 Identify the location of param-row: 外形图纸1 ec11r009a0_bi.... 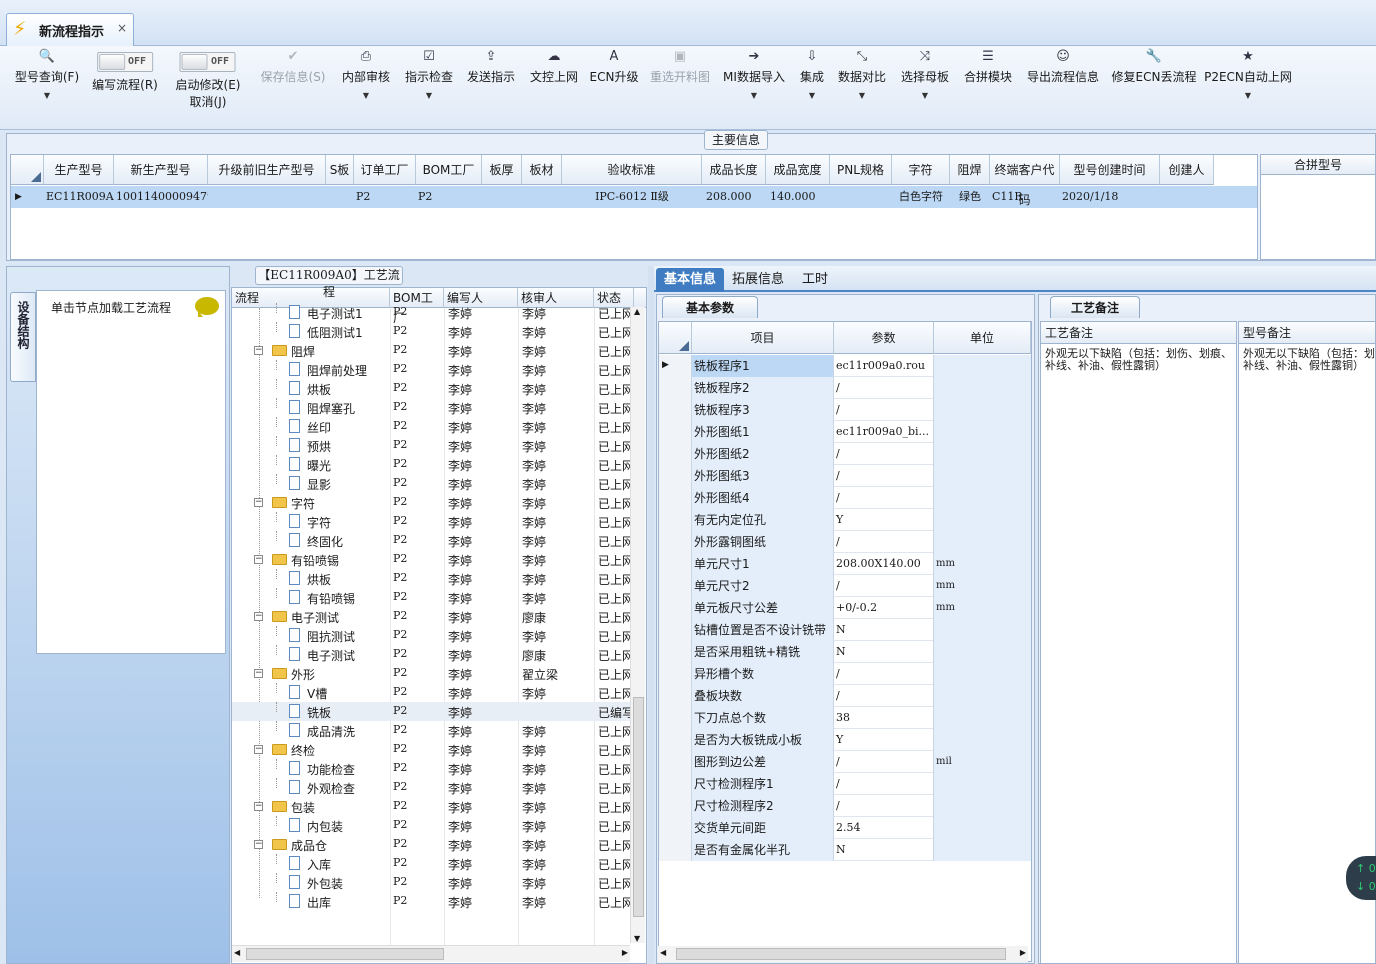
(845, 432).